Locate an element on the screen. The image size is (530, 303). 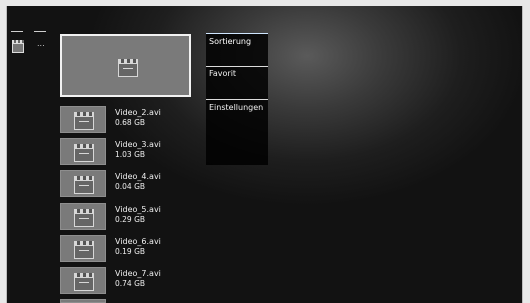
video-name: Video_6.avi is located at coordinates (138, 241).